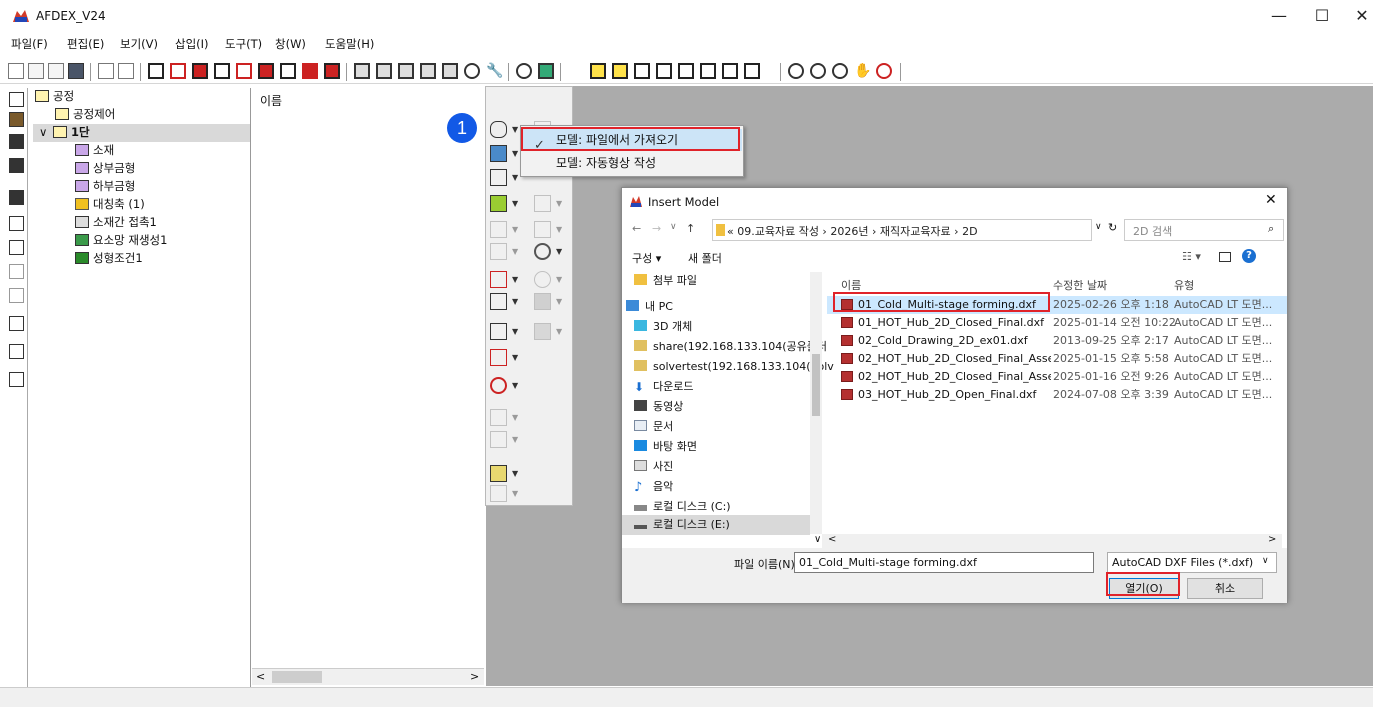 Image resolution: width=1373 pixels, height=707 pixels. I want to click on tree-item-remesh: 요소망 재생성1, so click(121, 240).